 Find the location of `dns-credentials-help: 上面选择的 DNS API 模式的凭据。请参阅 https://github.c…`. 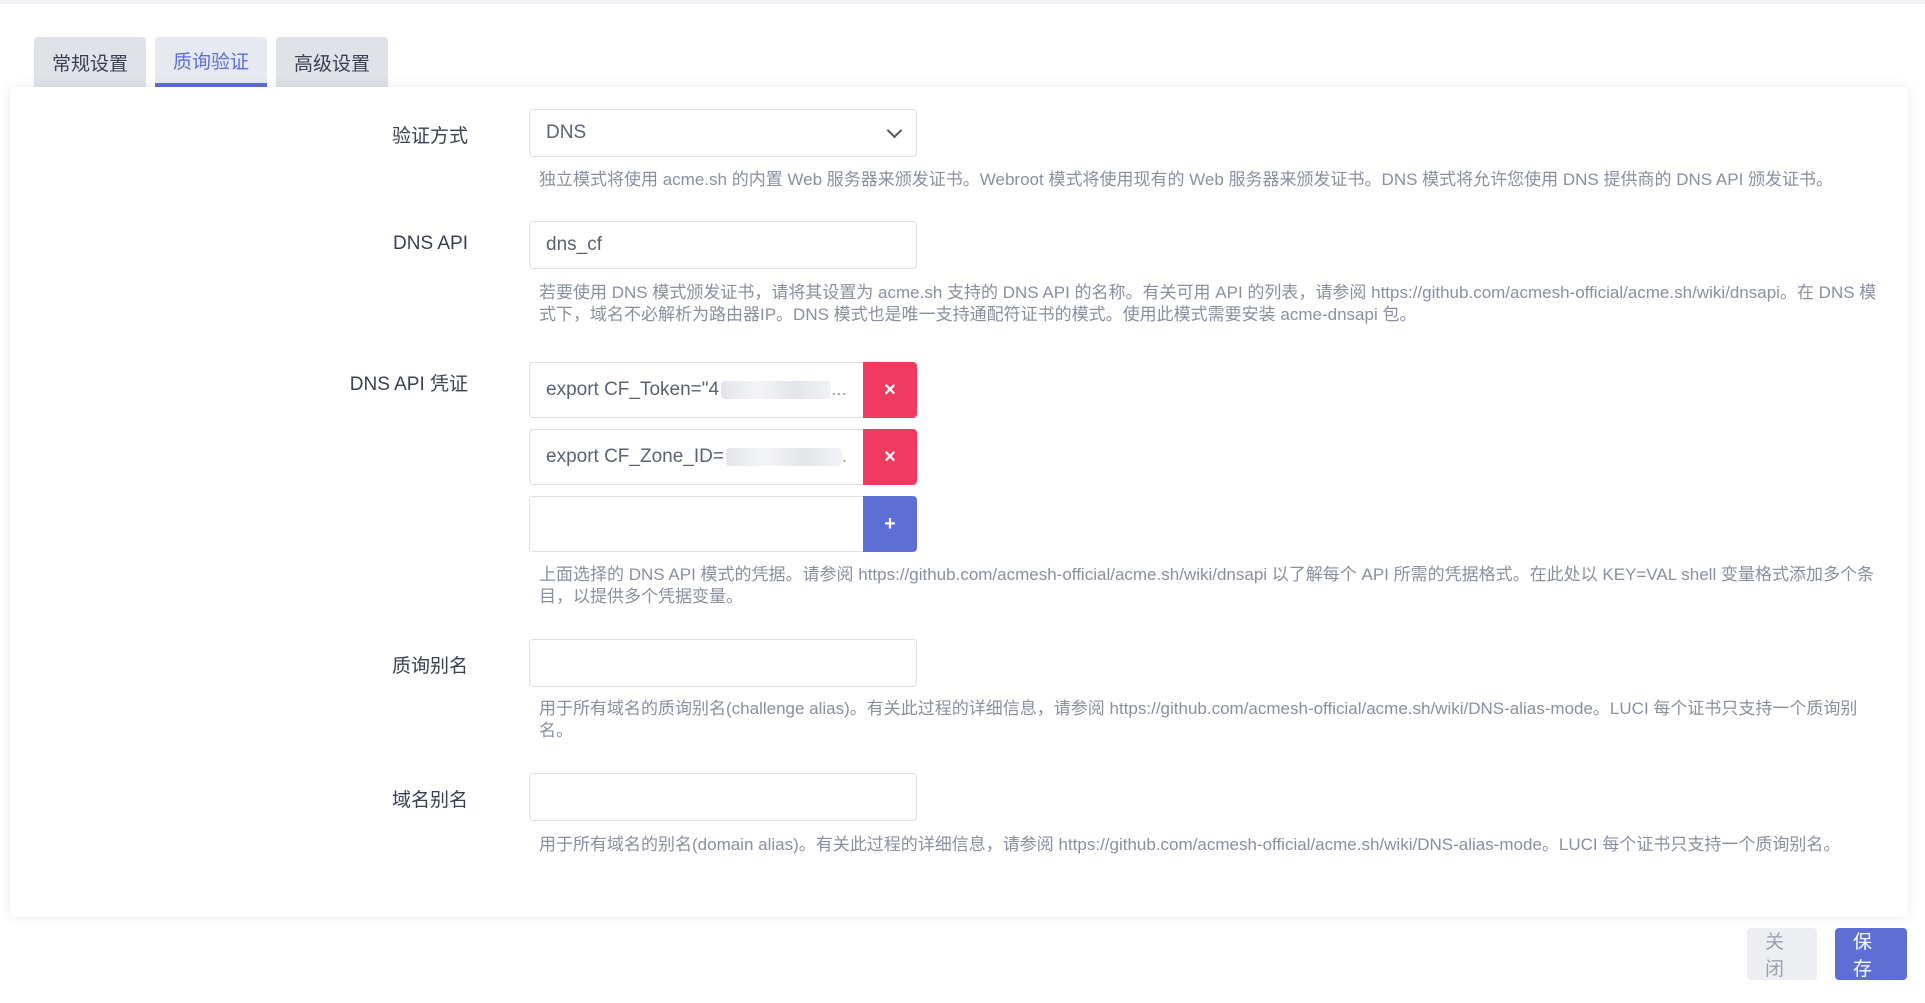

dns-credentials-help: 上面选择的 DNS API 模式的凭据。请参阅 https://github.c… is located at coordinates (1206, 585).